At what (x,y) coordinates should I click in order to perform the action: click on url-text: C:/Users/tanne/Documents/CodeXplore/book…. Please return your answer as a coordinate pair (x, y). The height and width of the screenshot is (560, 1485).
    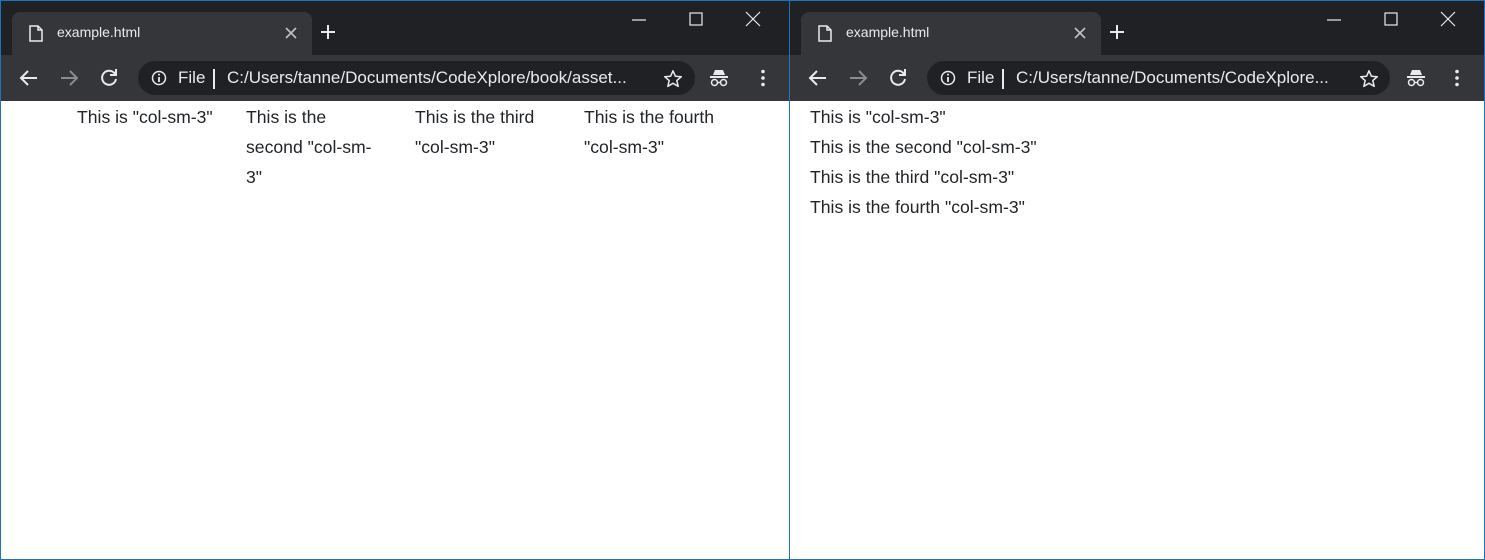
    Looking at the image, I should click on (437, 78).